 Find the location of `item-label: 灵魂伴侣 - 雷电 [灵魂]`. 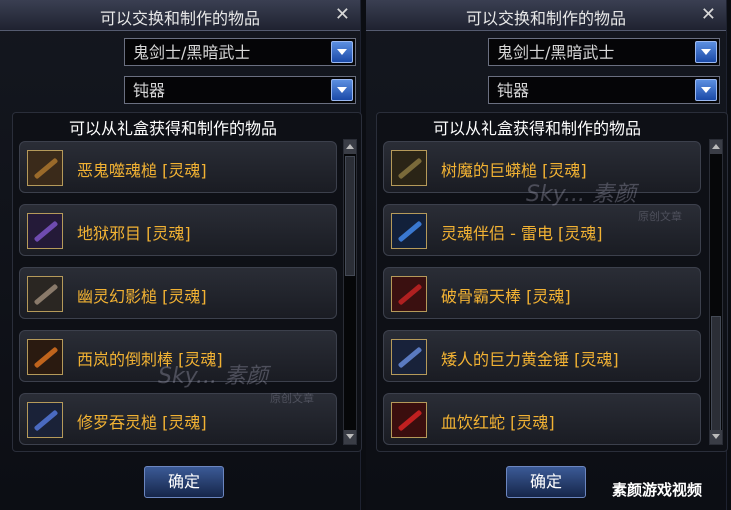

item-label: 灵魂伴侣 - 雷电 [灵魂] is located at coordinates (522, 233).